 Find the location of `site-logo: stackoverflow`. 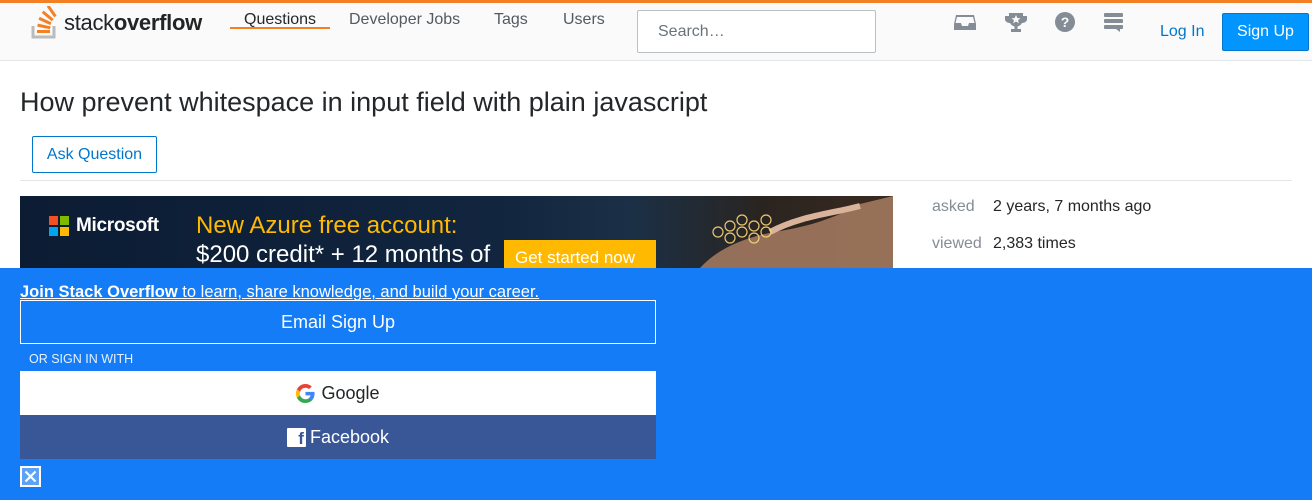

site-logo: stackoverflow is located at coordinates (116, 23).